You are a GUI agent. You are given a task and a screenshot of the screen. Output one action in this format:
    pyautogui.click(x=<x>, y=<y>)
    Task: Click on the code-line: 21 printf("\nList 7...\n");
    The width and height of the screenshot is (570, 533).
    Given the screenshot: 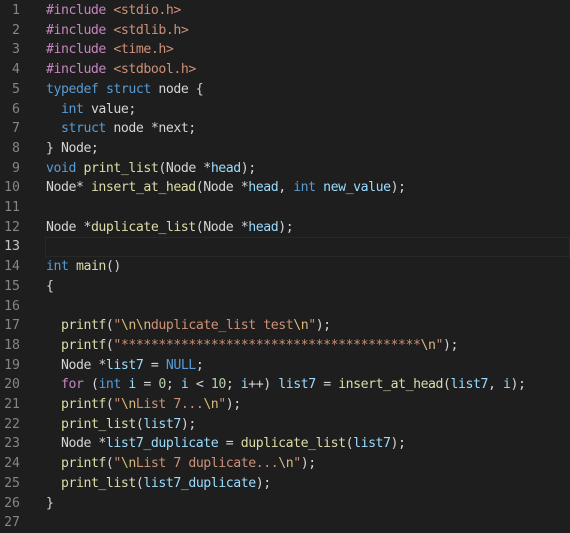 What is the action you would take?
    pyautogui.click(x=285, y=405)
    